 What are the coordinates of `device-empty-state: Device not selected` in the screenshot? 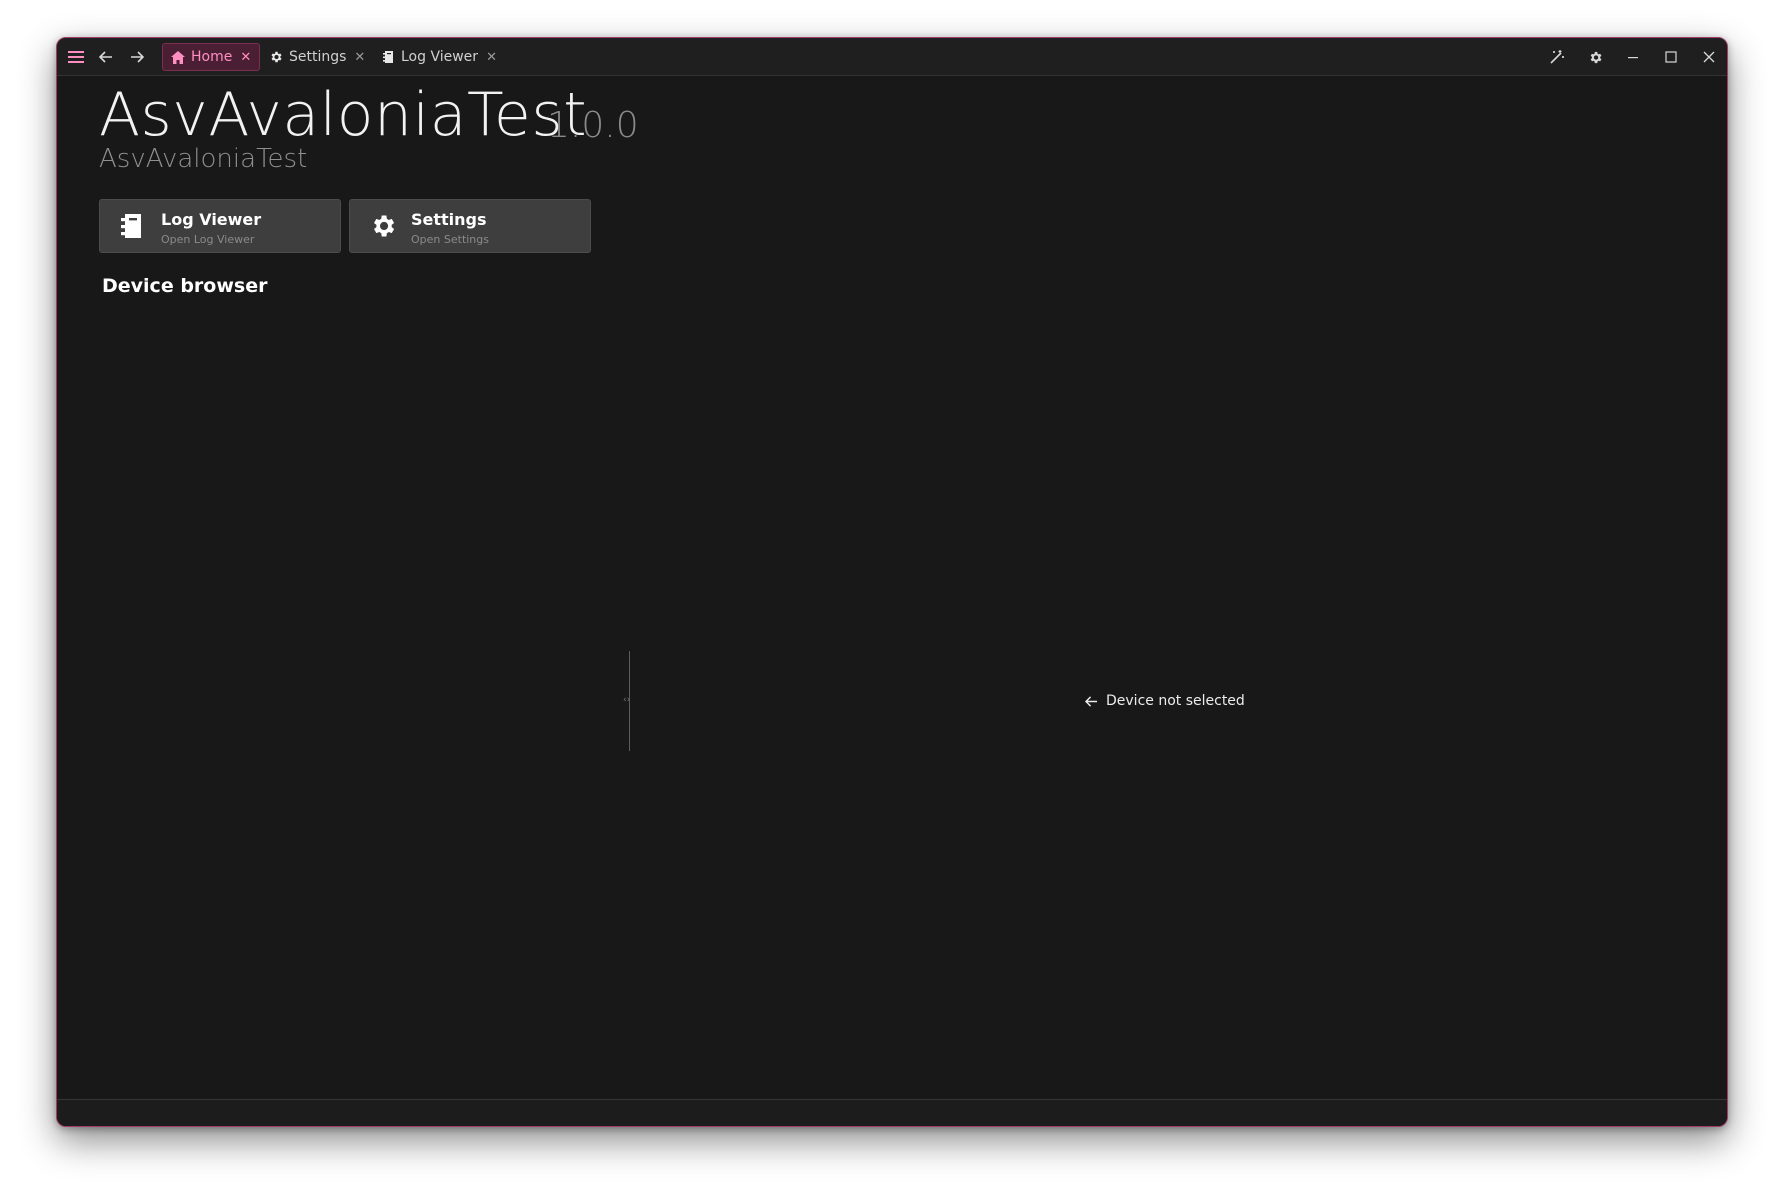 It's located at (1165, 701).